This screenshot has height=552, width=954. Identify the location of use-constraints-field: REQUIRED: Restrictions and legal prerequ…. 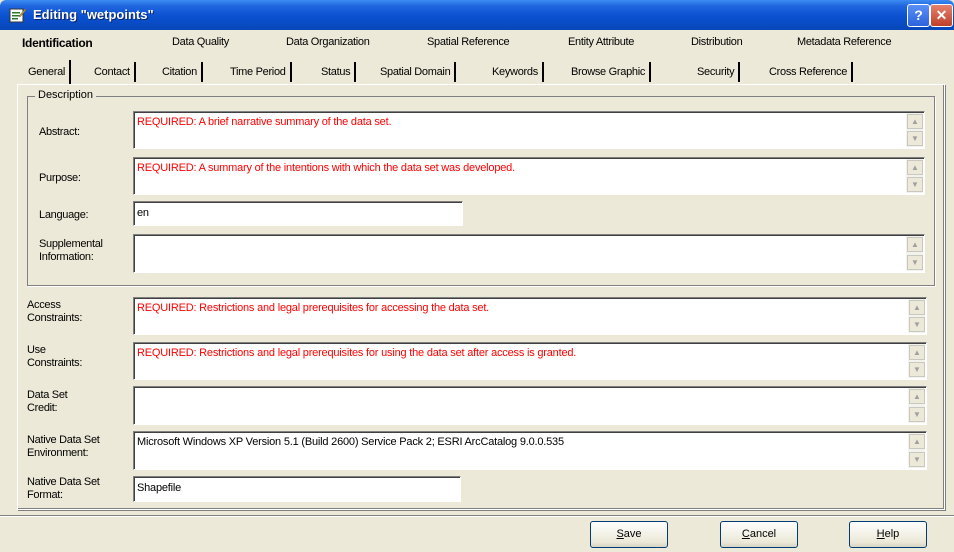
(530, 361).